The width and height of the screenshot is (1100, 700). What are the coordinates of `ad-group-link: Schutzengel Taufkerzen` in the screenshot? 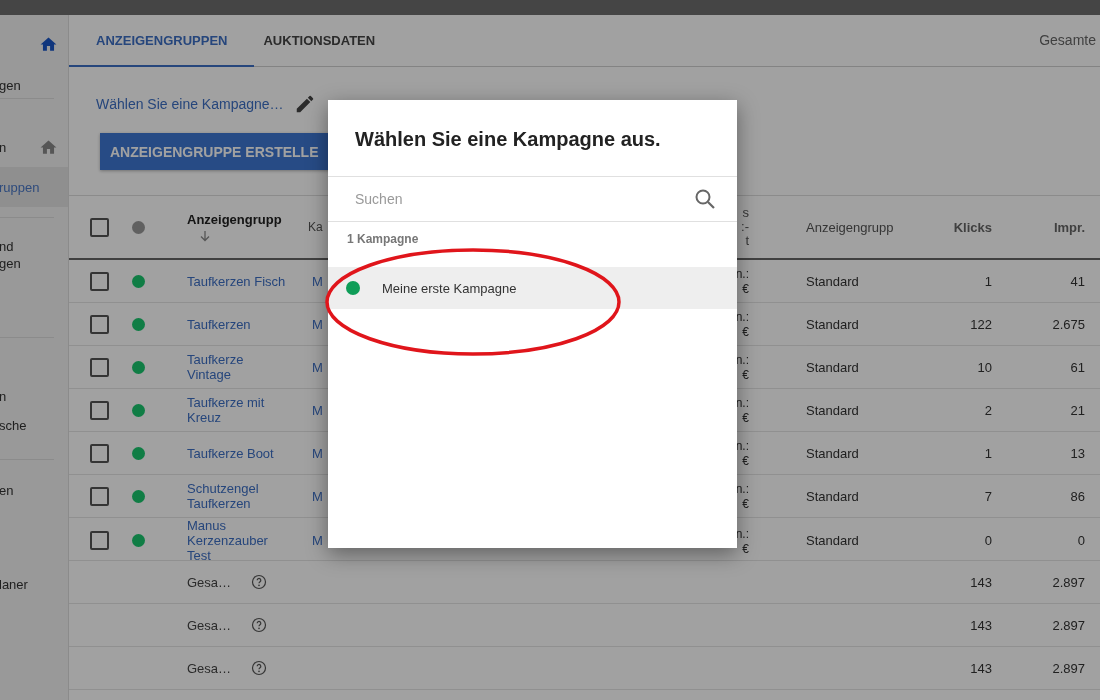 It's located at (237, 496).